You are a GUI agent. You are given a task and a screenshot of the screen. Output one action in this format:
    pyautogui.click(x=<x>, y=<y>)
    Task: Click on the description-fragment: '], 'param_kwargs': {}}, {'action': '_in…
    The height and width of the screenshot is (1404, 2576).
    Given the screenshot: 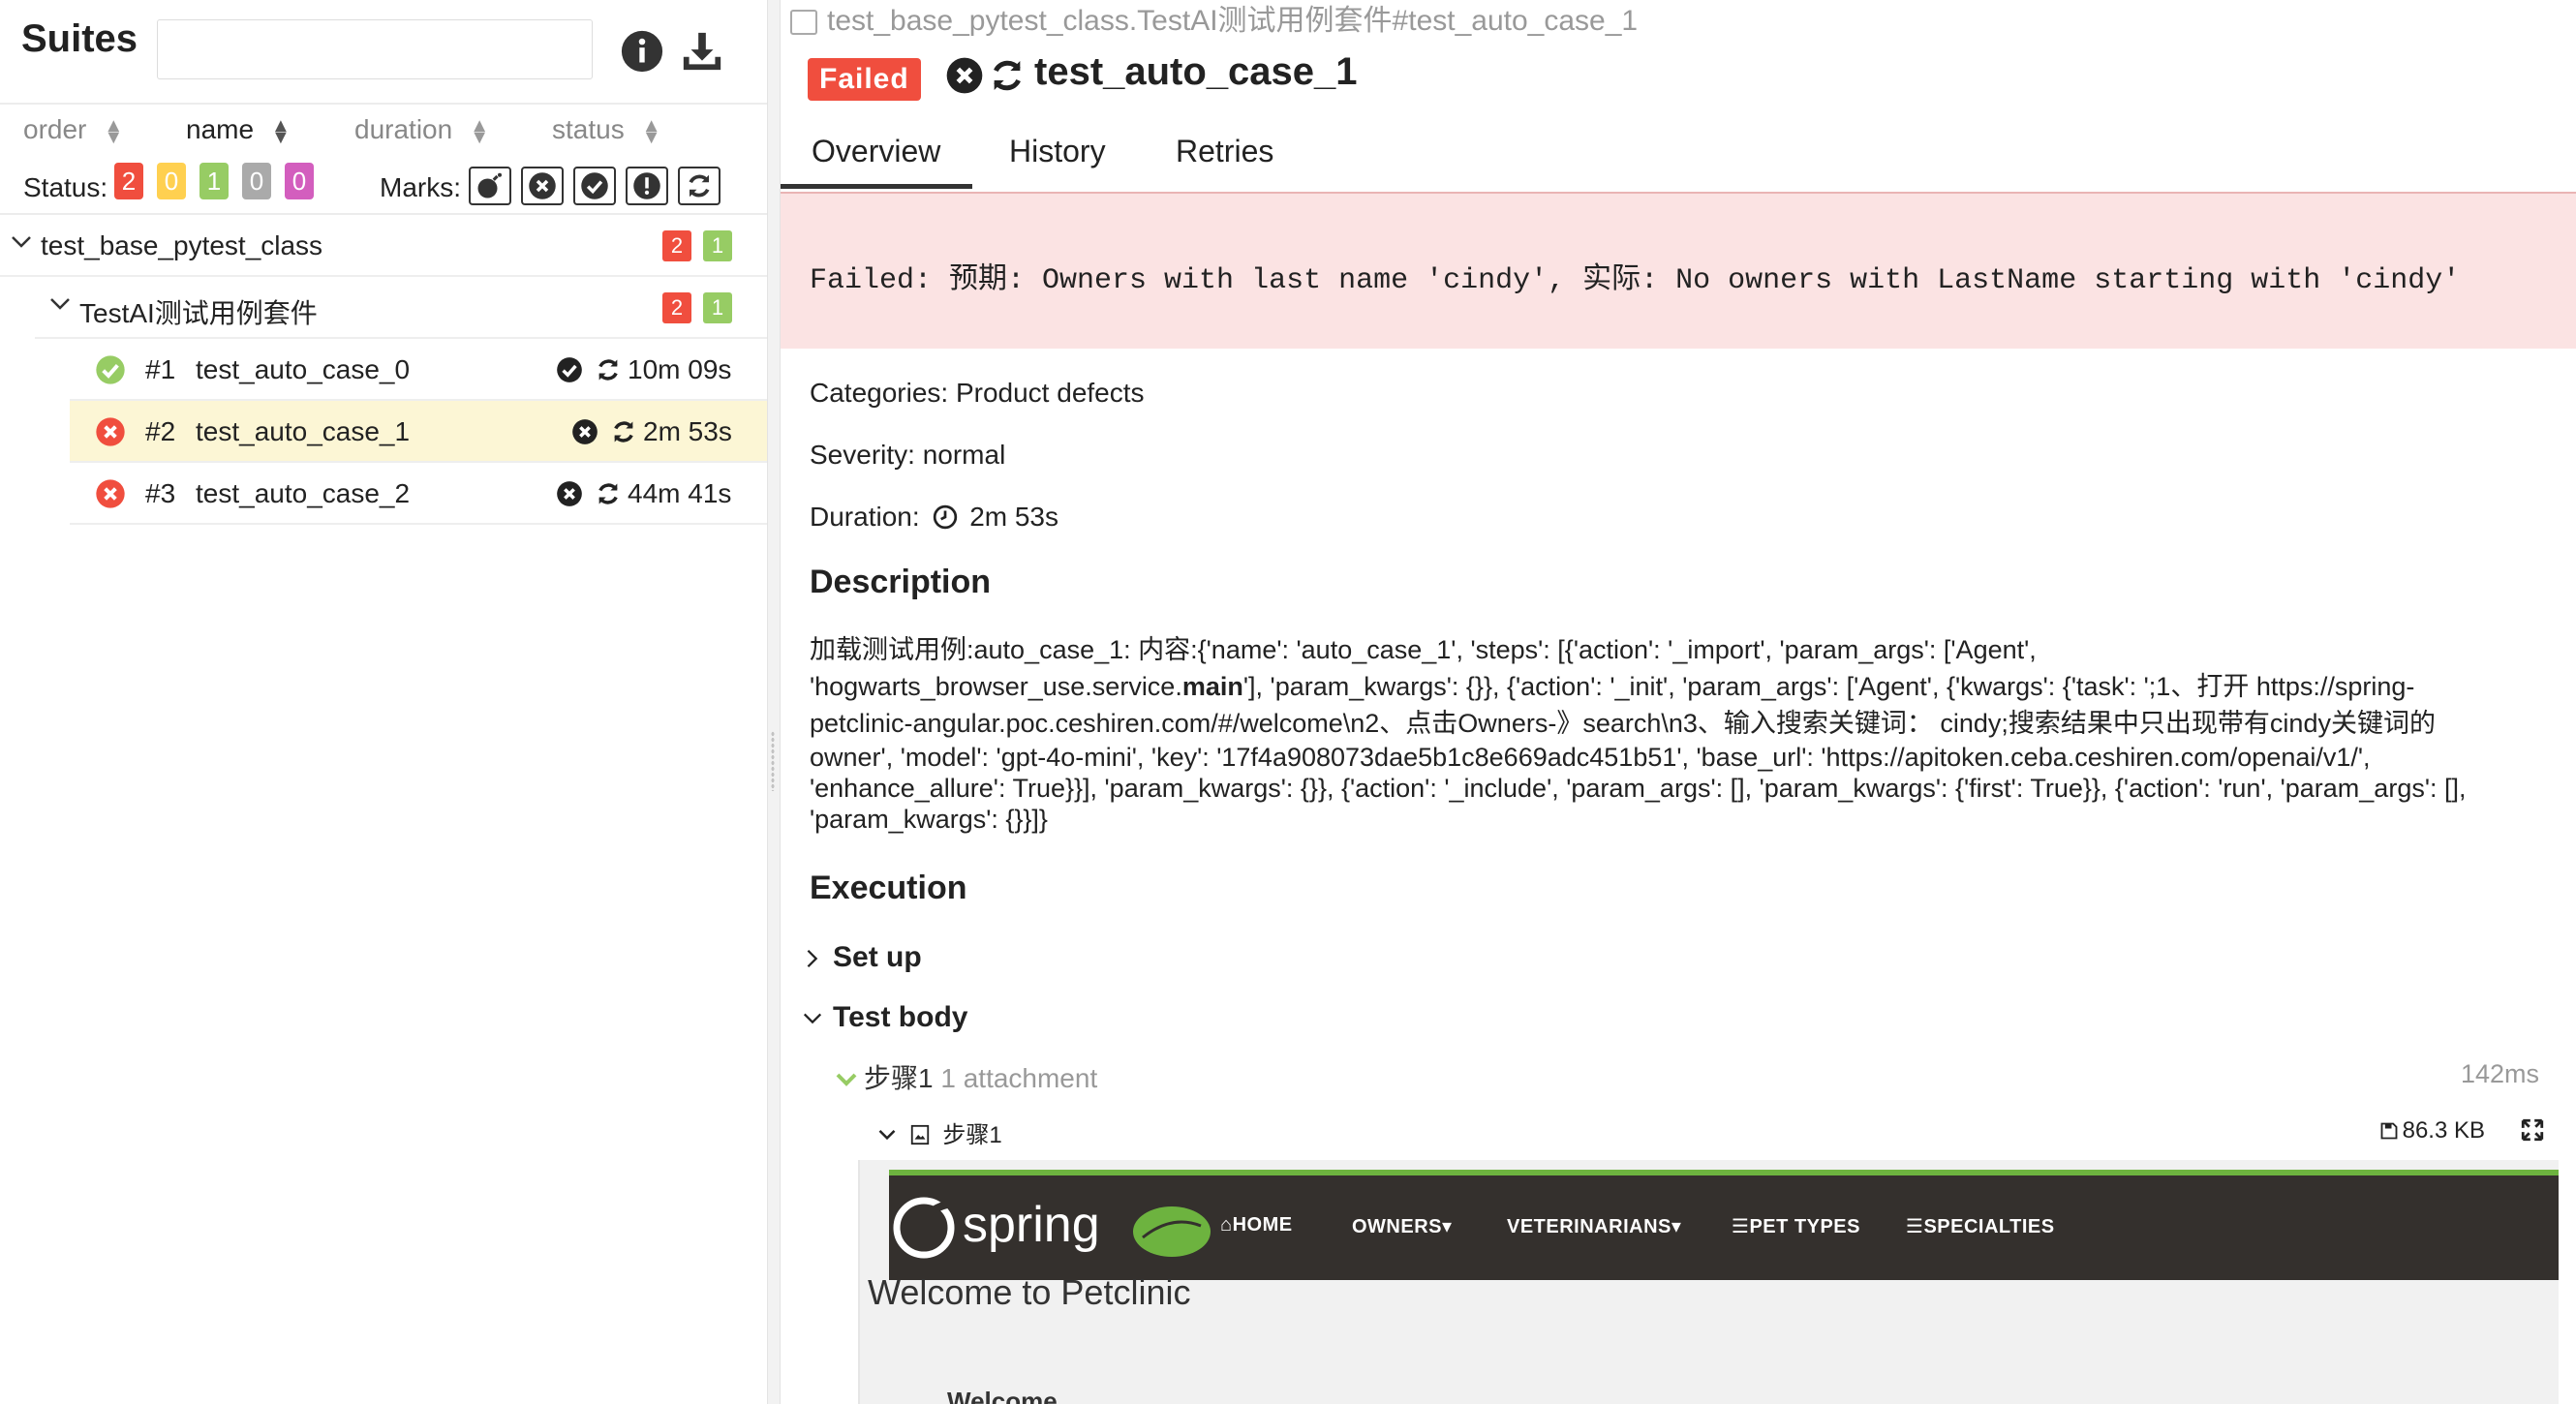 What is the action you would take?
    pyautogui.click(x=1828, y=686)
    